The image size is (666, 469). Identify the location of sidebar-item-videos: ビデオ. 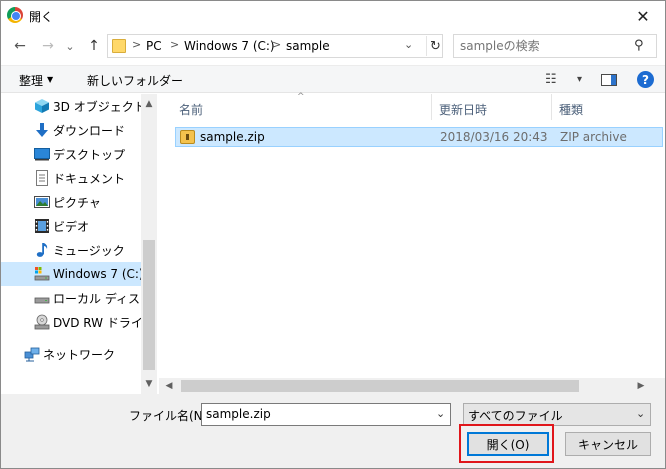
(71, 226).